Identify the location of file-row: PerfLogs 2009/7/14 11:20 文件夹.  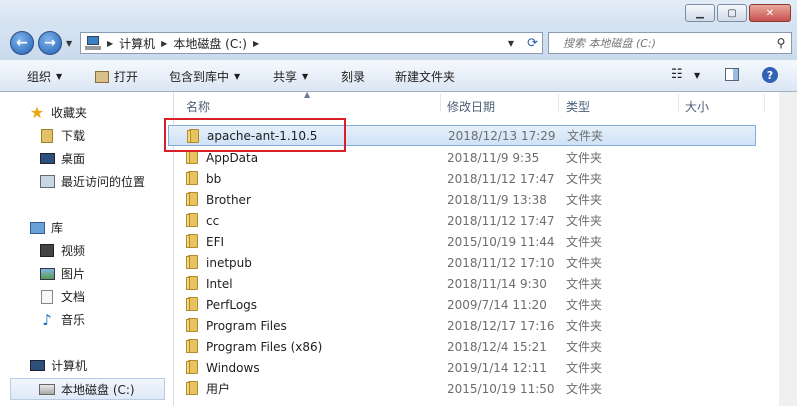
(462, 304).